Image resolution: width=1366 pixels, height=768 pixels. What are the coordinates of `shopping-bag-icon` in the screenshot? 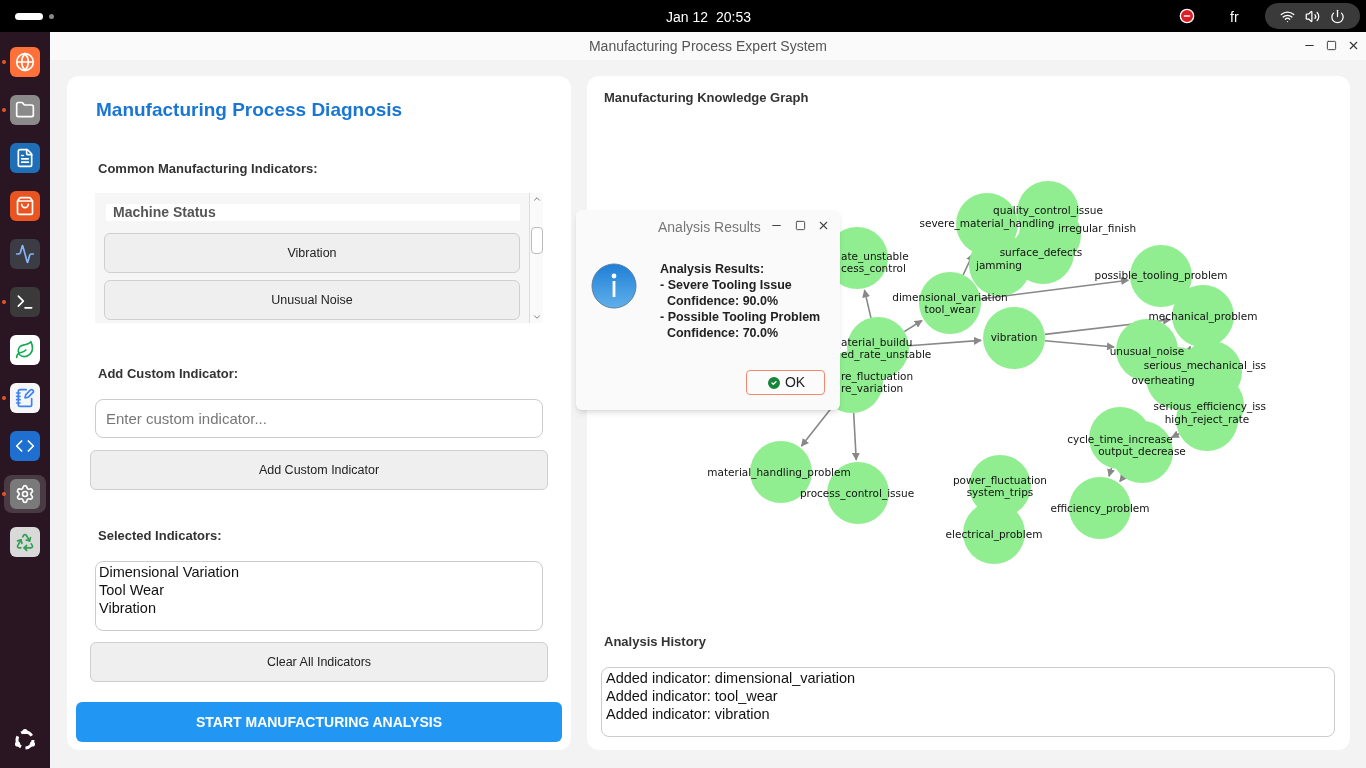 It's located at (25, 206).